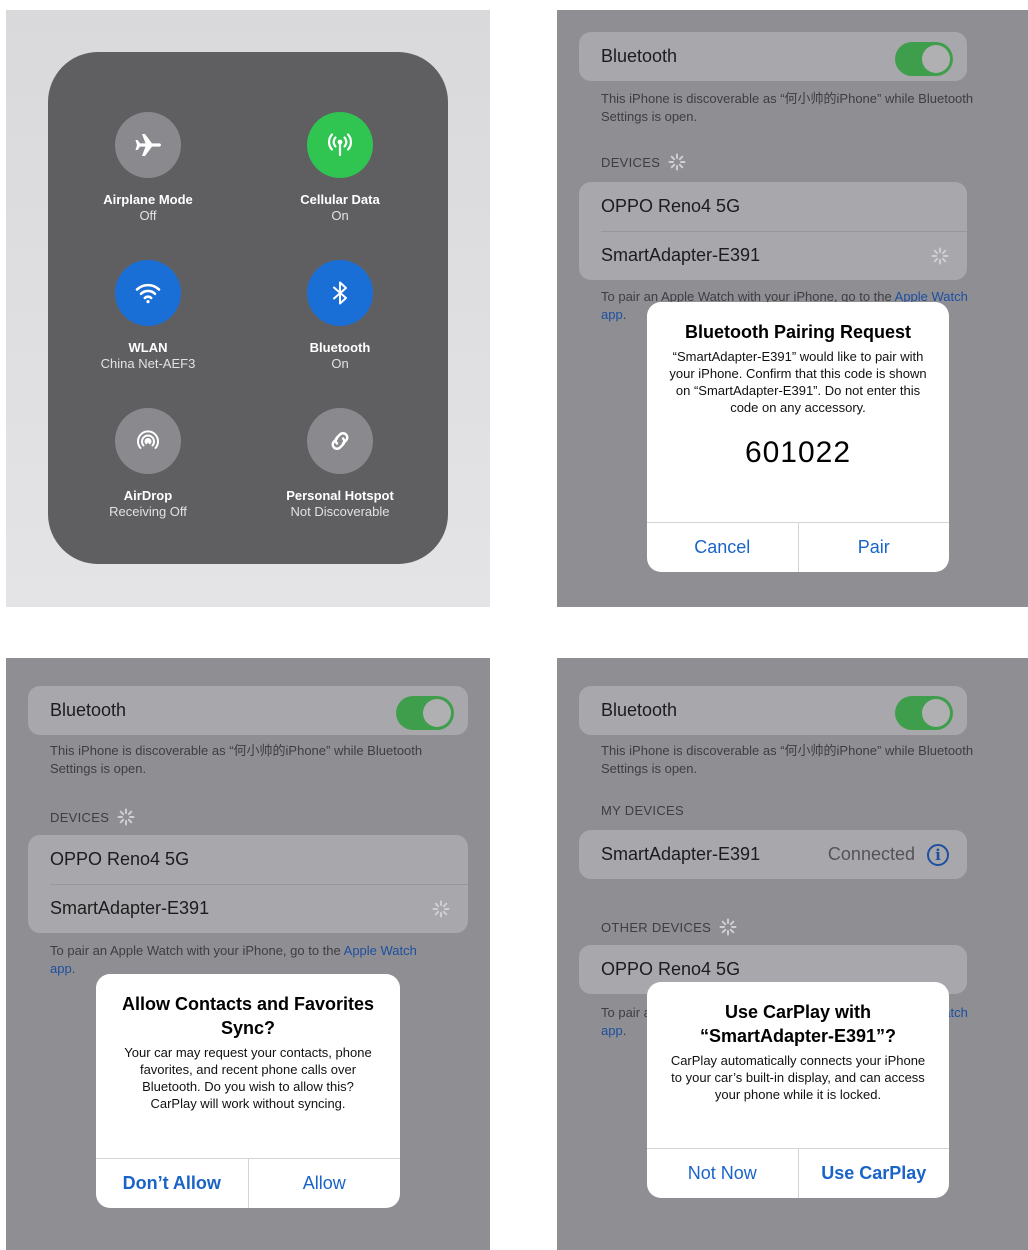 The image size is (1028, 1250). I want to click on bluetooth-status: On, so click(340, 363).